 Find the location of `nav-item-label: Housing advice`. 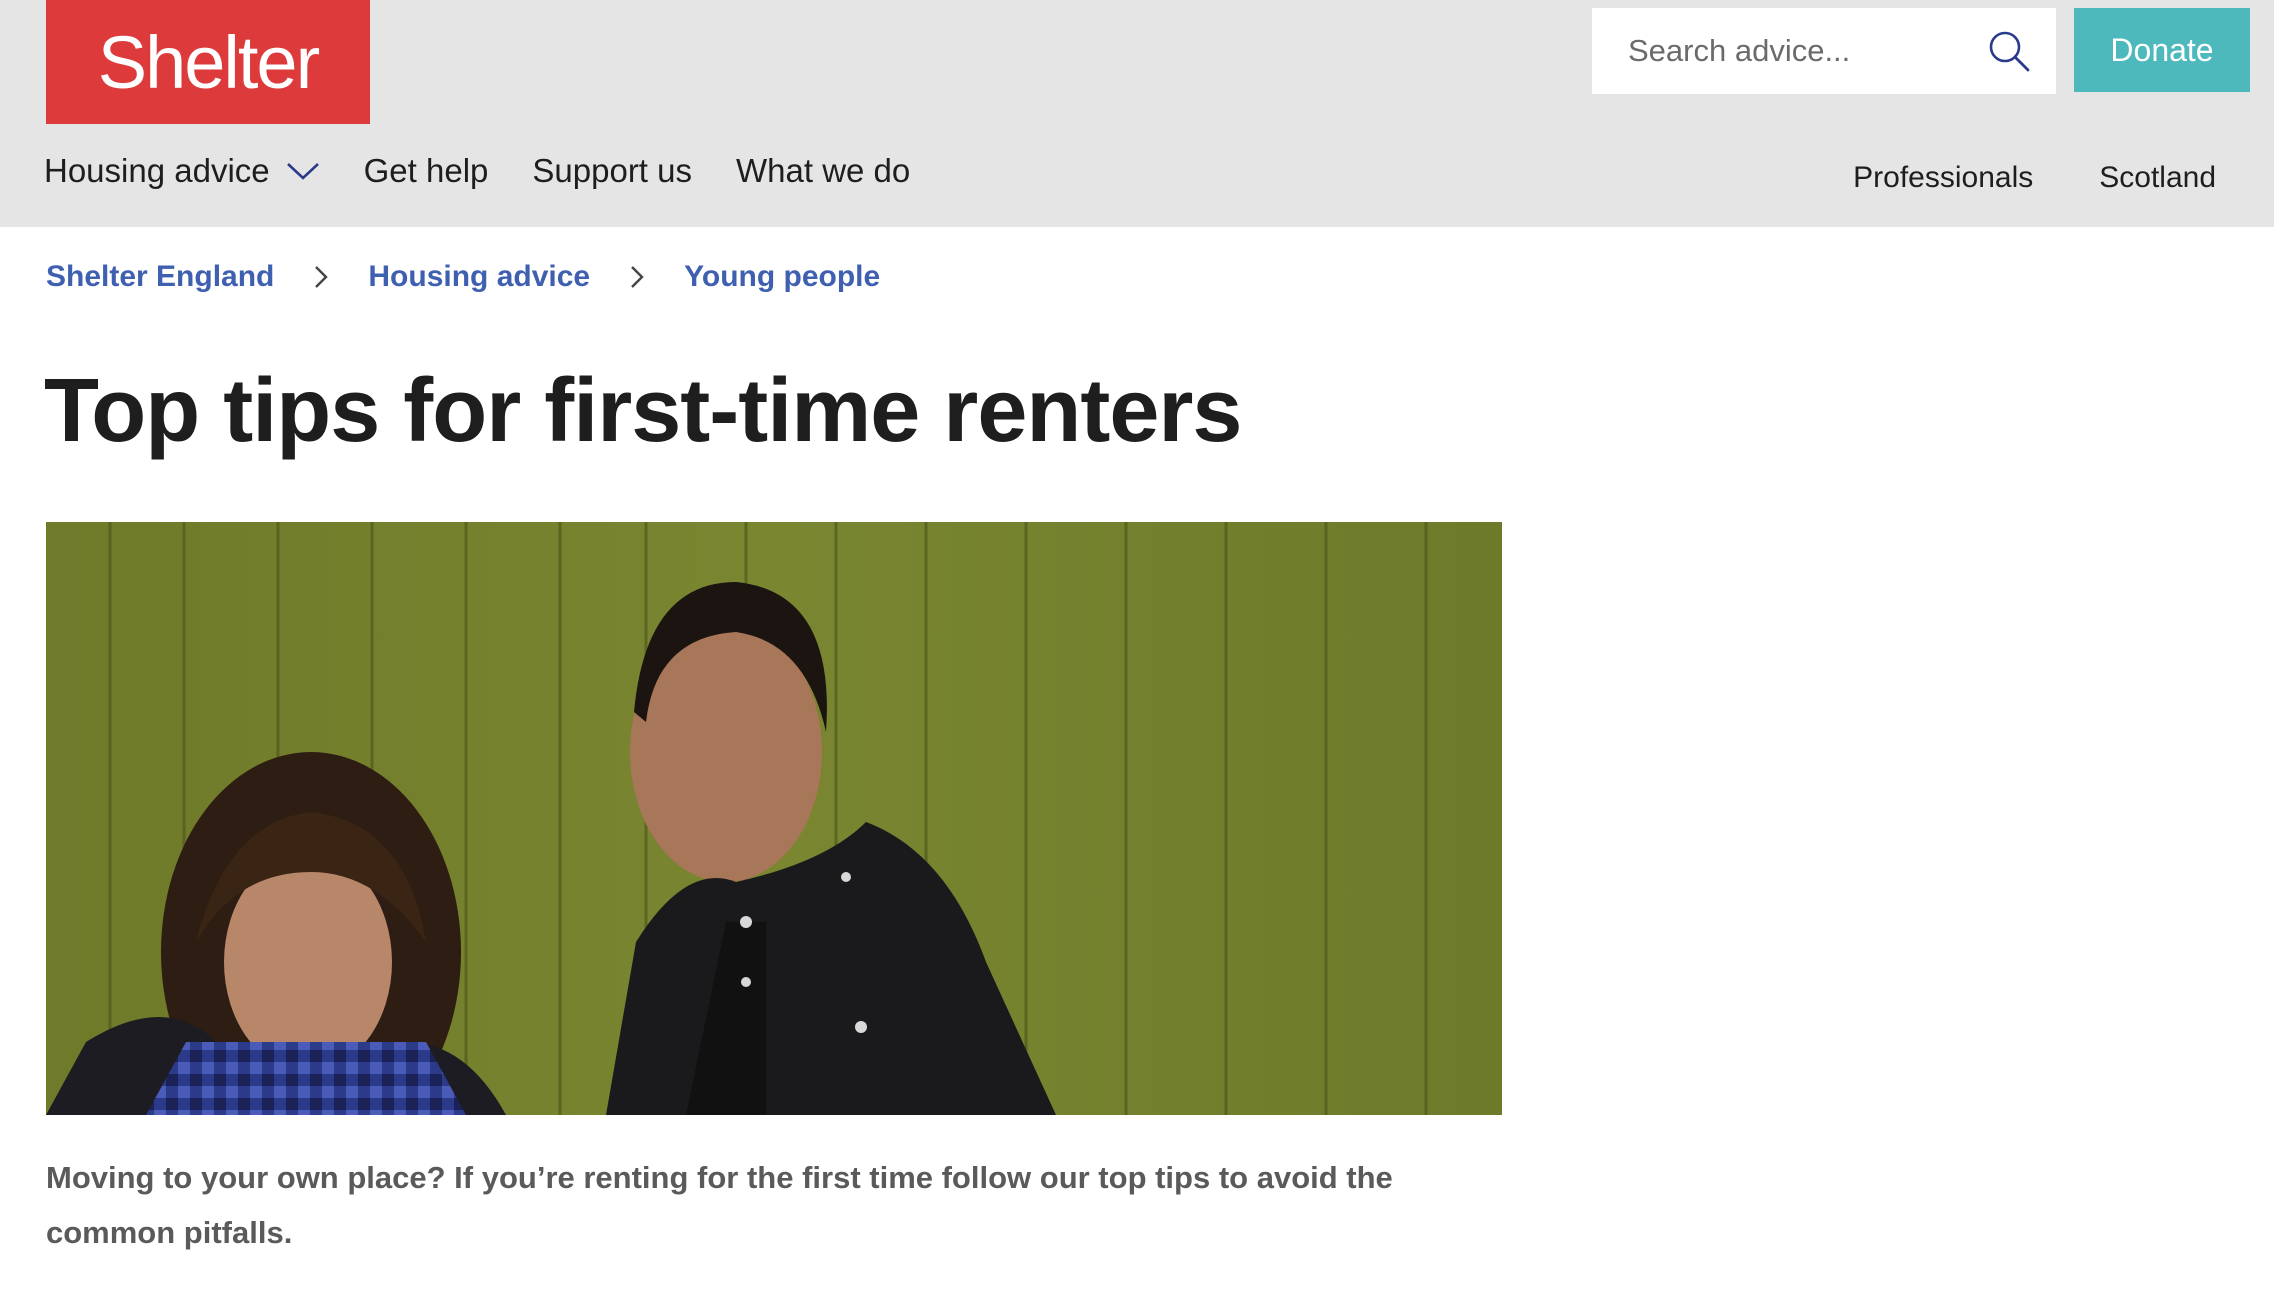

nav-item-label: Housing advice is located at coordinates (157, 170).